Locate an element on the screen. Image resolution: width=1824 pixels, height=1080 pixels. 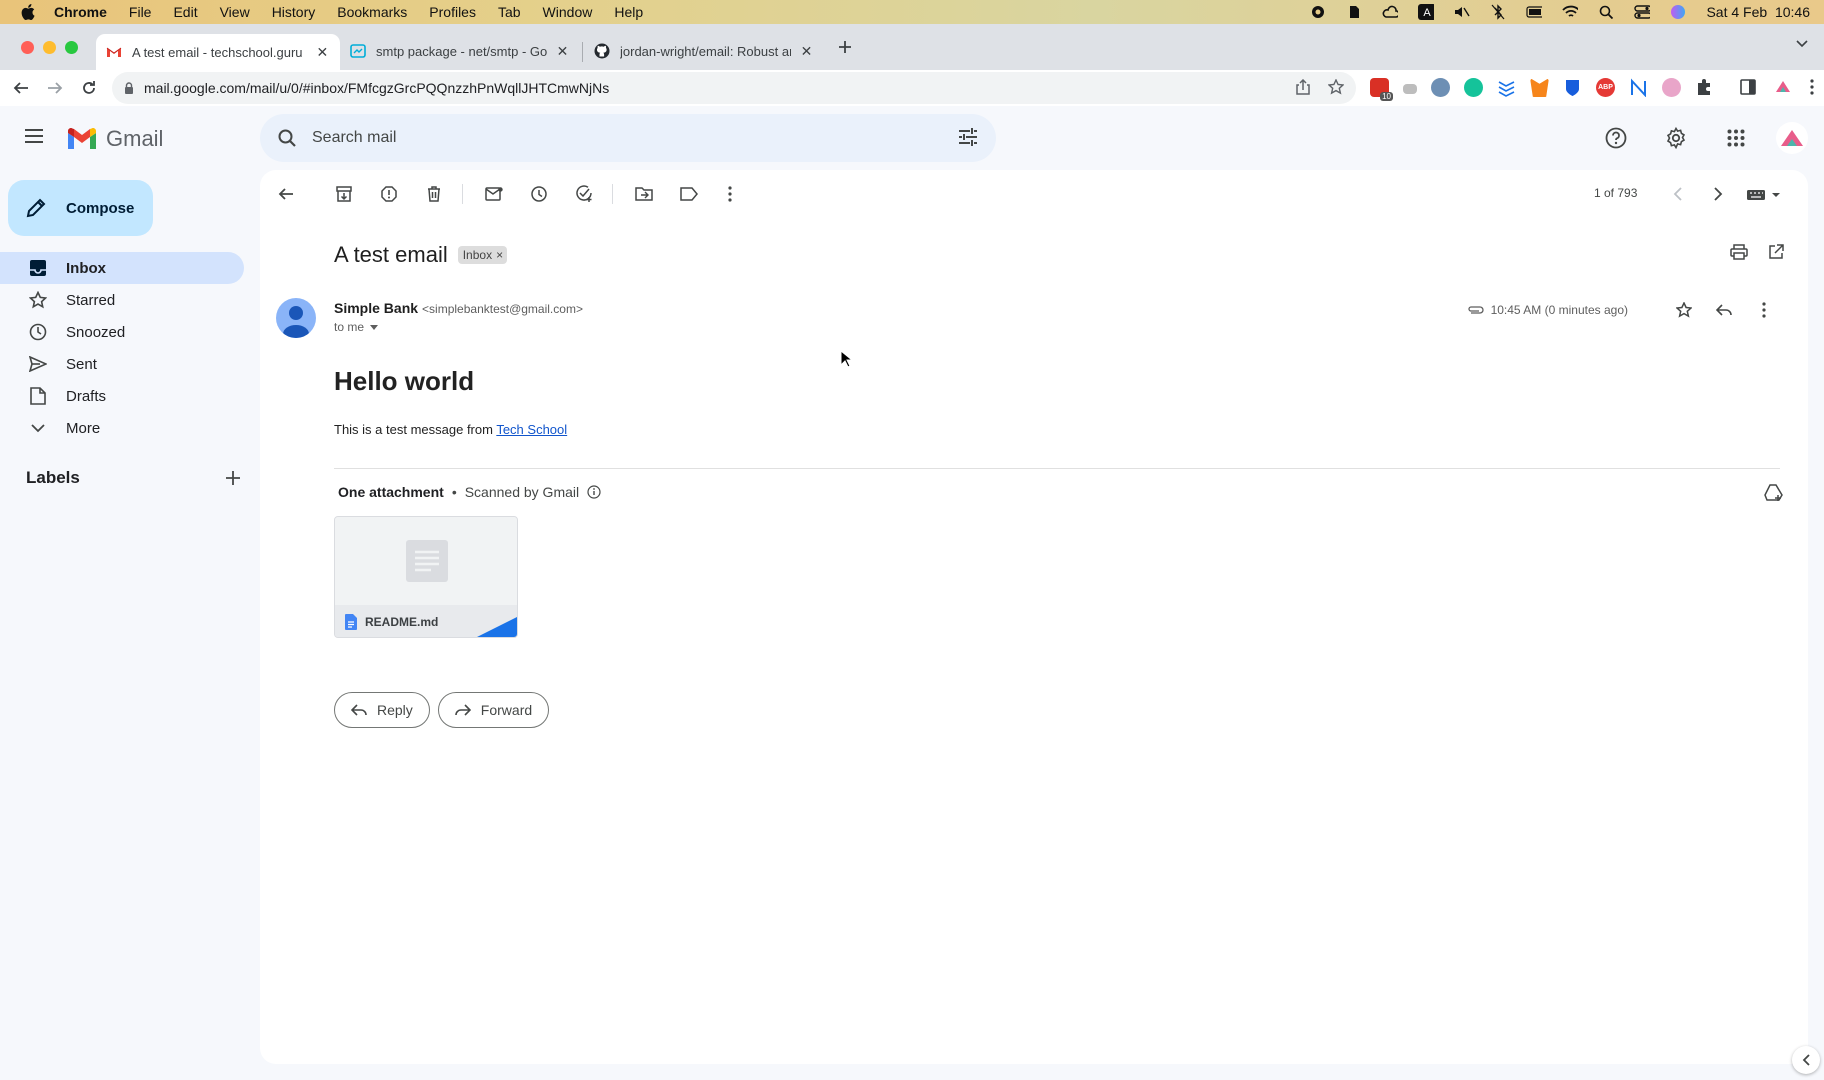
share-icon is located at coordinates (1303, 87).